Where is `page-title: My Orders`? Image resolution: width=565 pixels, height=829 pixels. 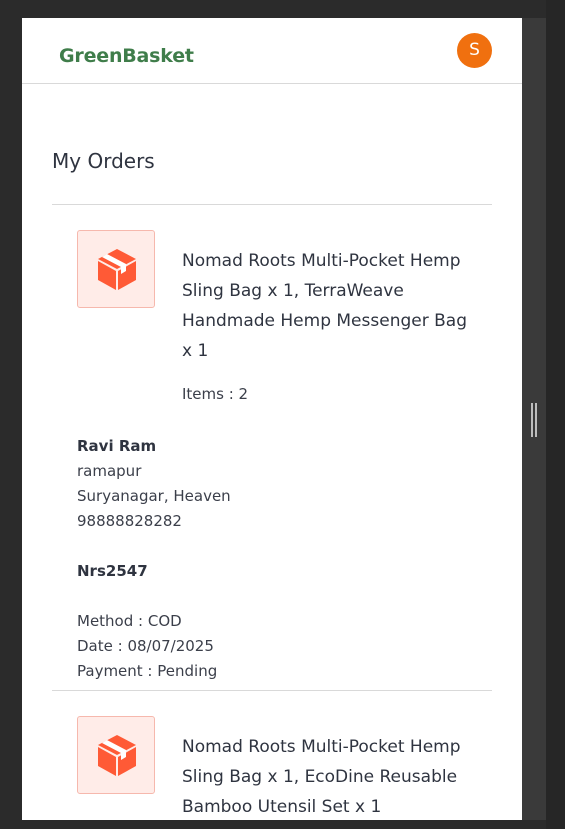 page-title: My Orders is located at coordinates (103, 161).